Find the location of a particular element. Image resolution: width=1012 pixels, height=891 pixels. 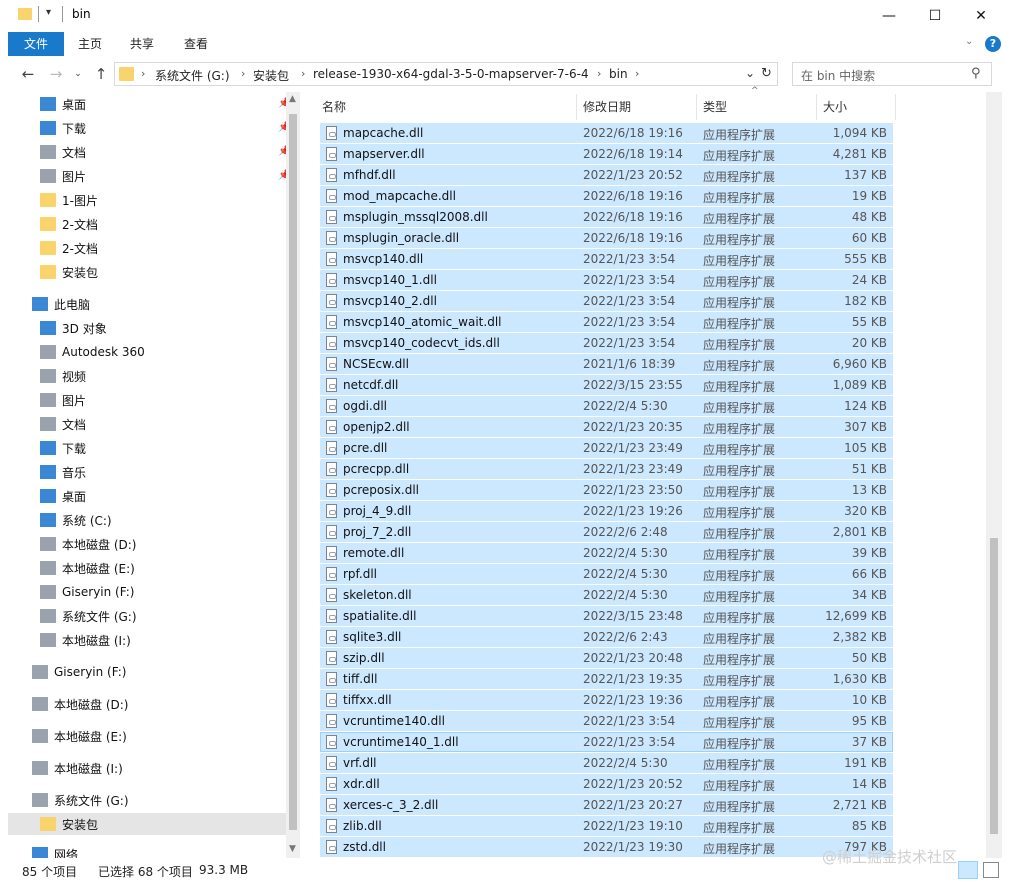

file-row: zlib.dll 2022/1/23 19:10 应用程序扩展 85 KB is located at coordinates (606, 826).